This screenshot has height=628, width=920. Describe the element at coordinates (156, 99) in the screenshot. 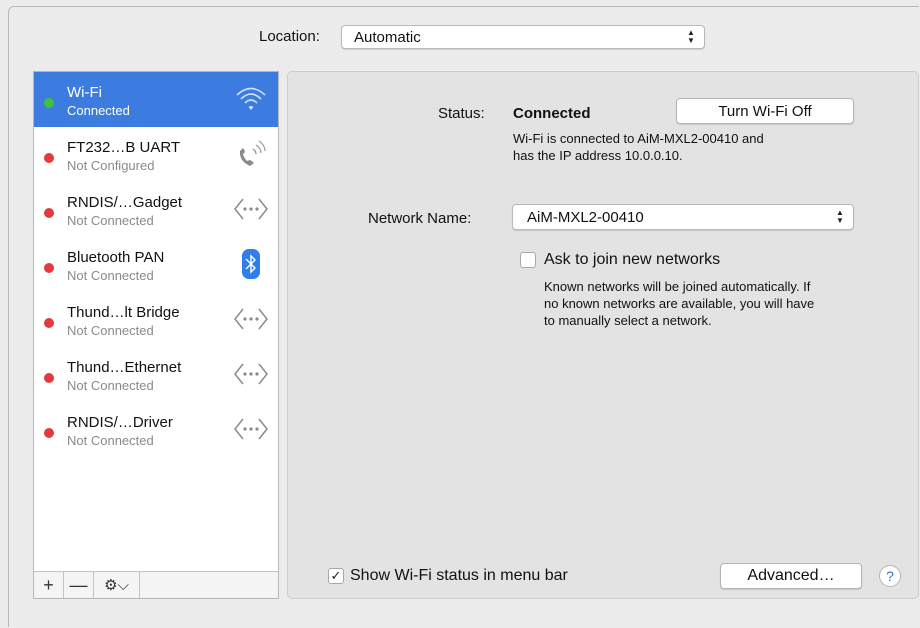

I see `service-item-wifi: Wi-Fi Connected` at that location.